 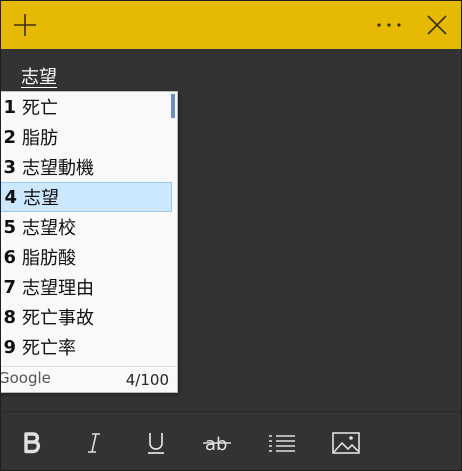 I want to click on italic-button, so click(x=94, y=443).